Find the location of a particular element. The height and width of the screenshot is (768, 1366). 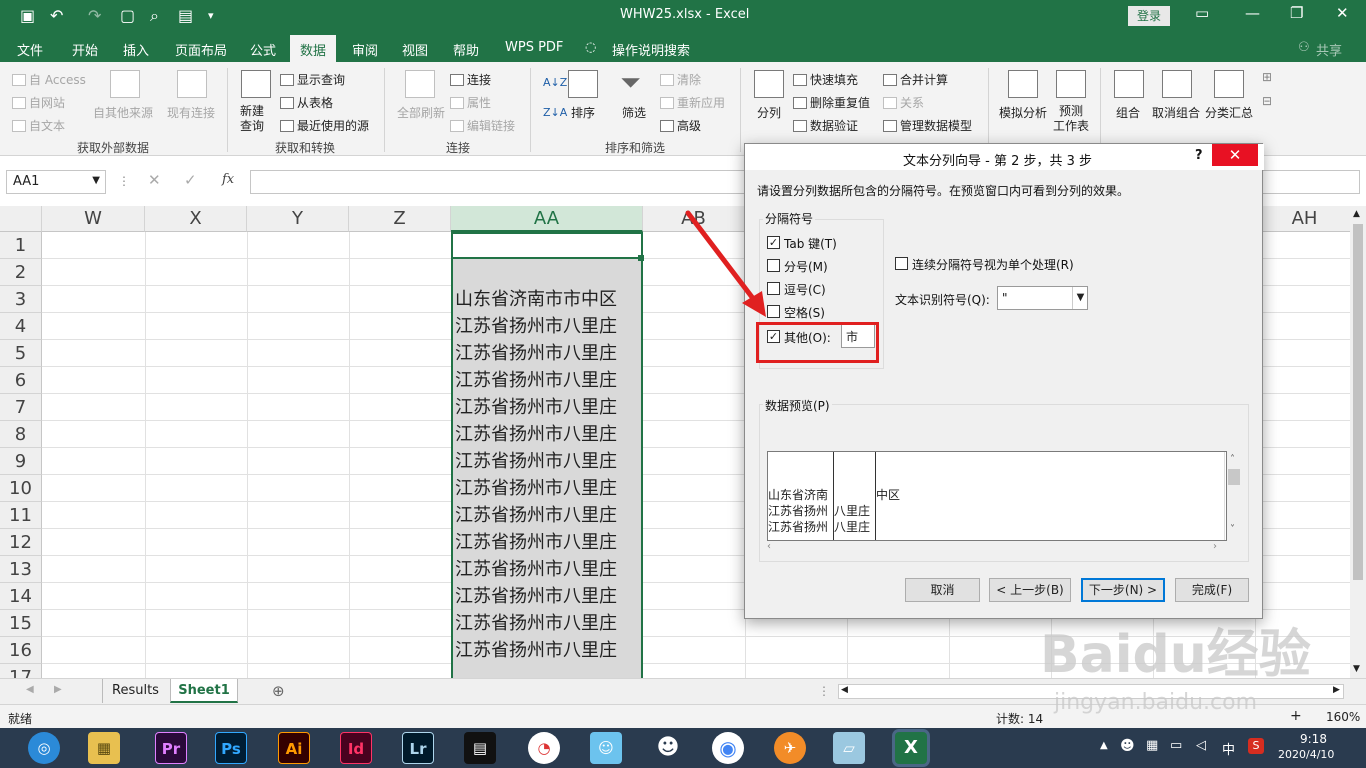

photoshop-icon: Ps is located at coordinates (231, 748).